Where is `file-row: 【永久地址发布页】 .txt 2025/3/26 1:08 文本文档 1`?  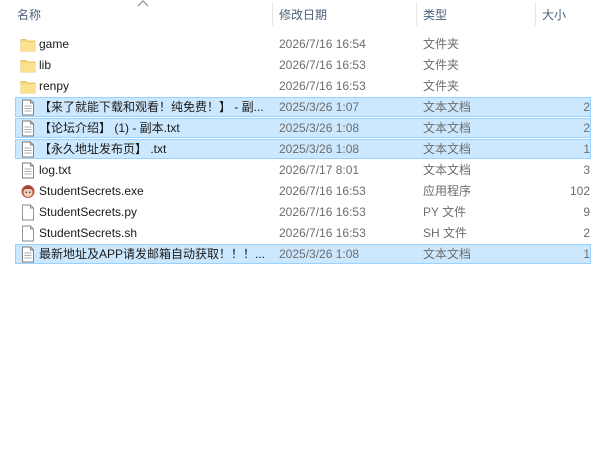 file-row: 【永久地址发布页】 .txt 2025/3/26 1:08 文本文档 1 is located at coordinates (303, 149).